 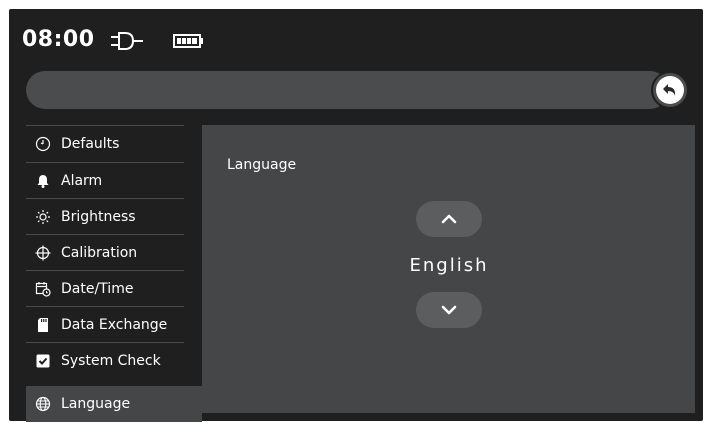 I want to click on sidebar-item-brightness: Brightness, so click(x=105, y=217).